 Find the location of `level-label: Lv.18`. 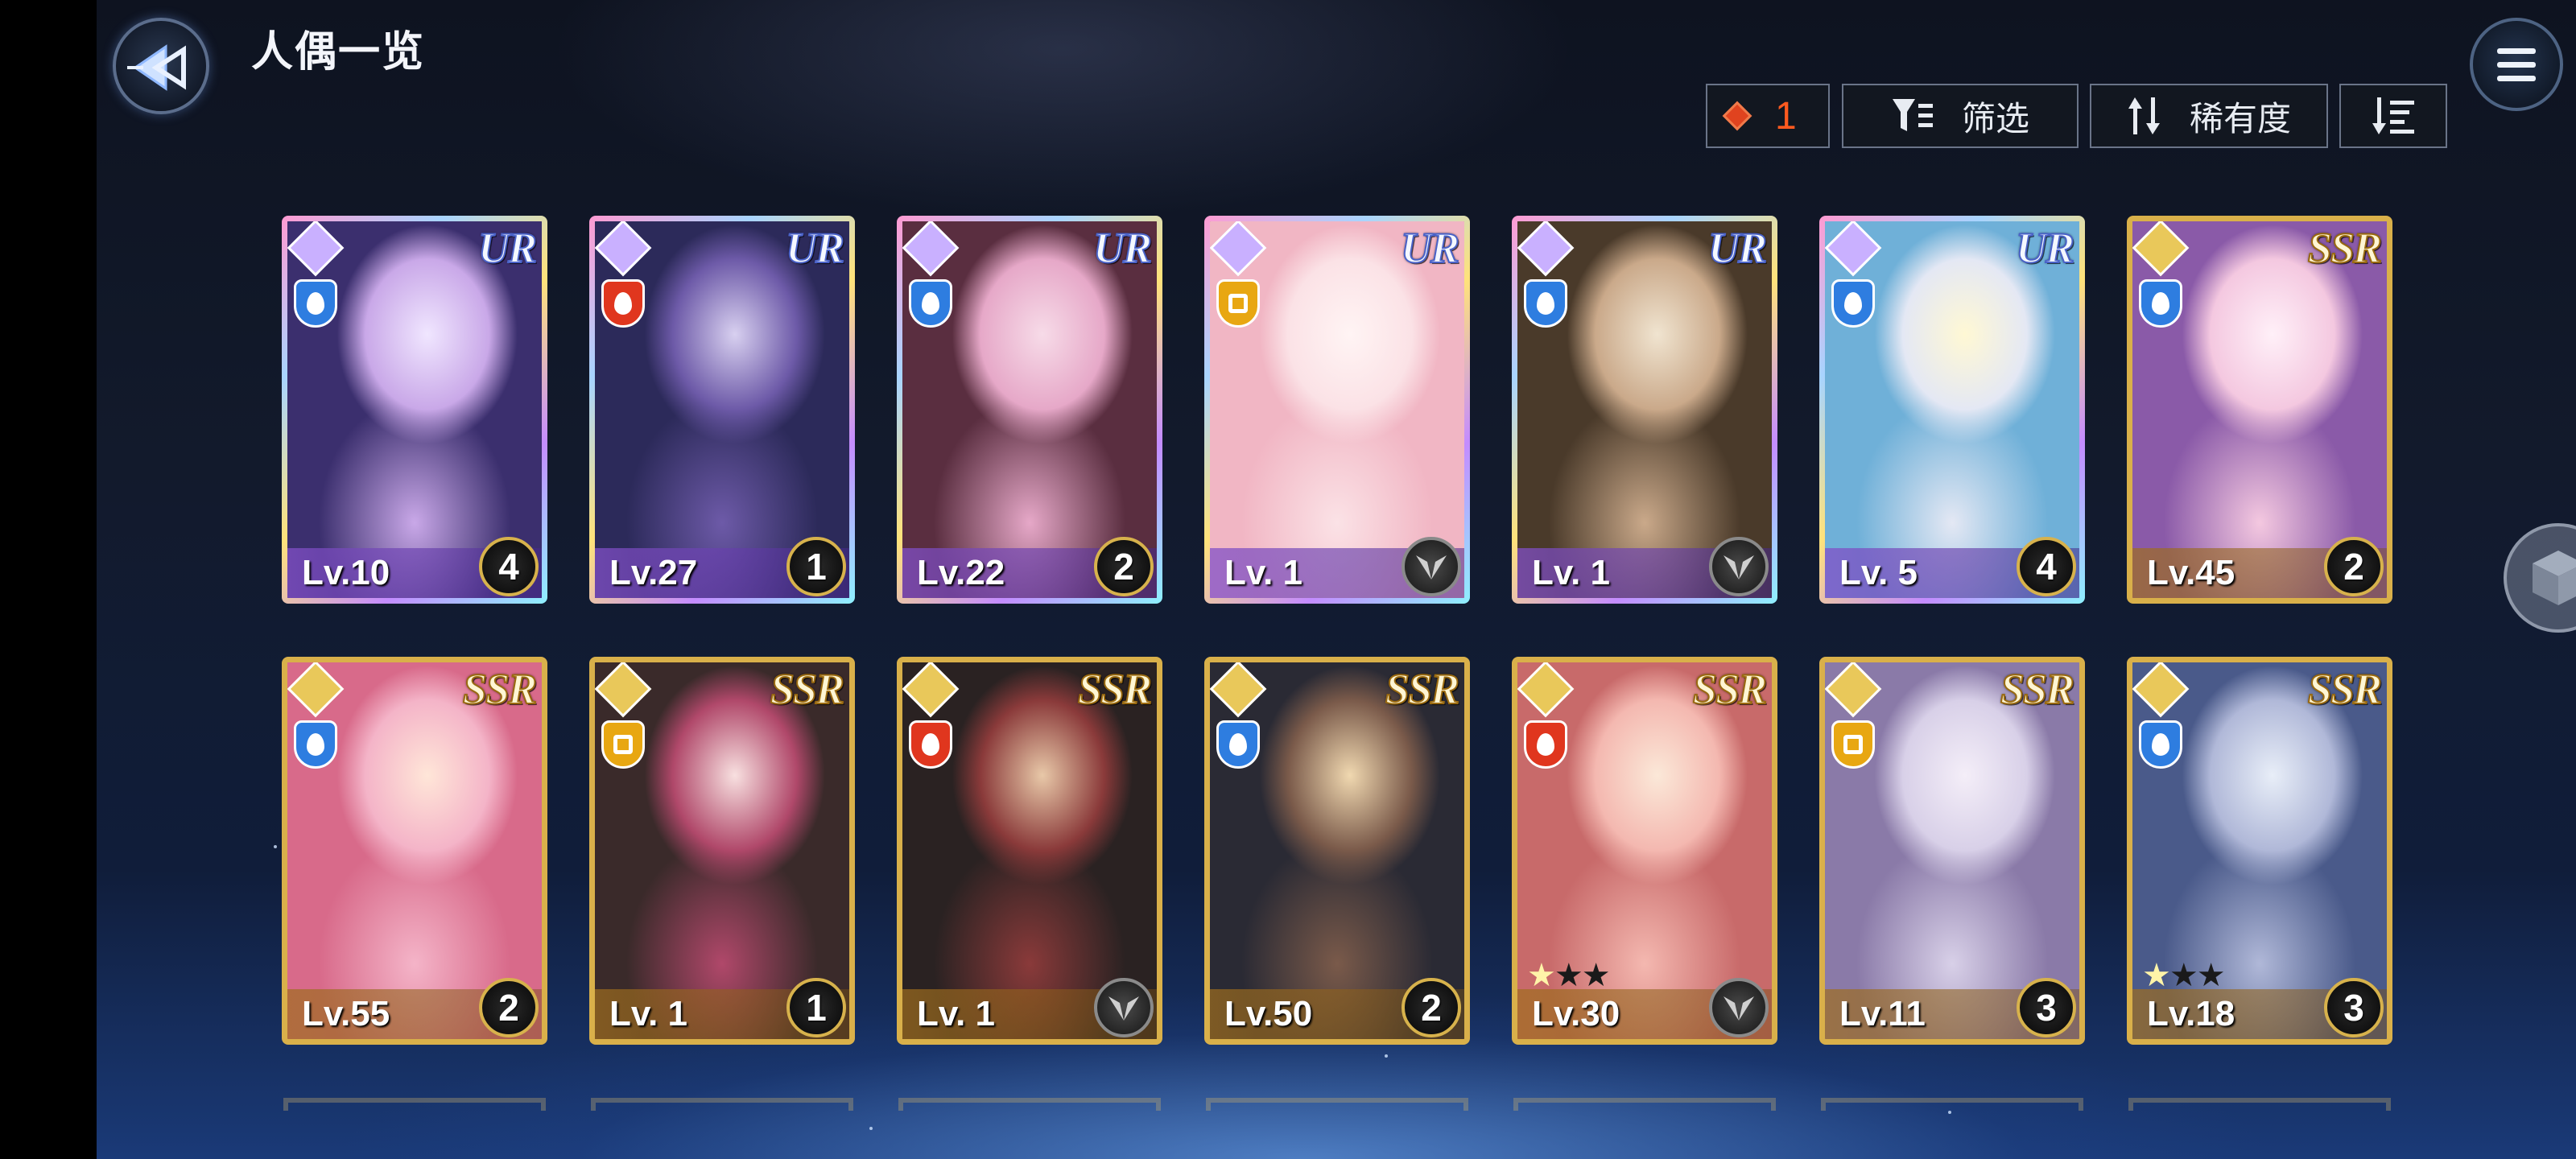

level-label: Lv.18 is located at coordinates (2191, 1013).